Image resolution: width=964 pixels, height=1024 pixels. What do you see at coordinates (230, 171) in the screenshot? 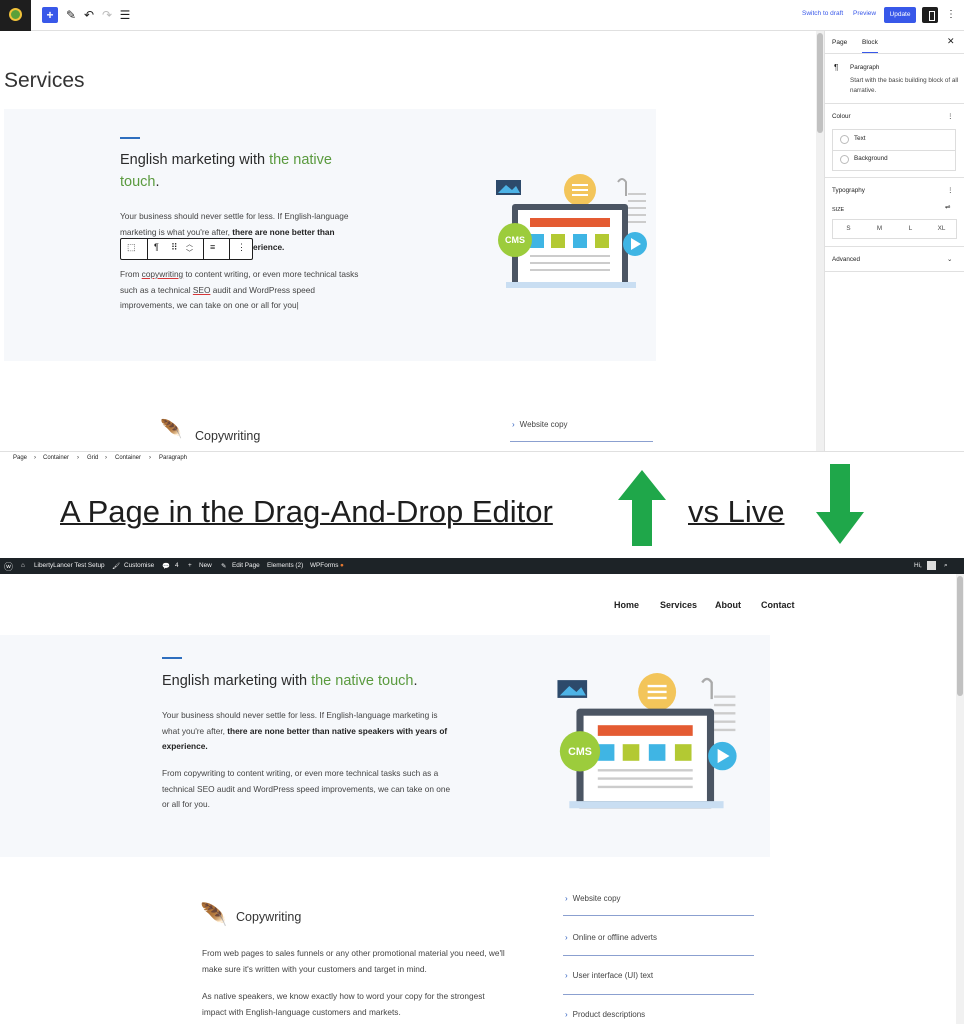
I see `hero-heading: English marketing with the native touch.` at bounding box center [230, 171].